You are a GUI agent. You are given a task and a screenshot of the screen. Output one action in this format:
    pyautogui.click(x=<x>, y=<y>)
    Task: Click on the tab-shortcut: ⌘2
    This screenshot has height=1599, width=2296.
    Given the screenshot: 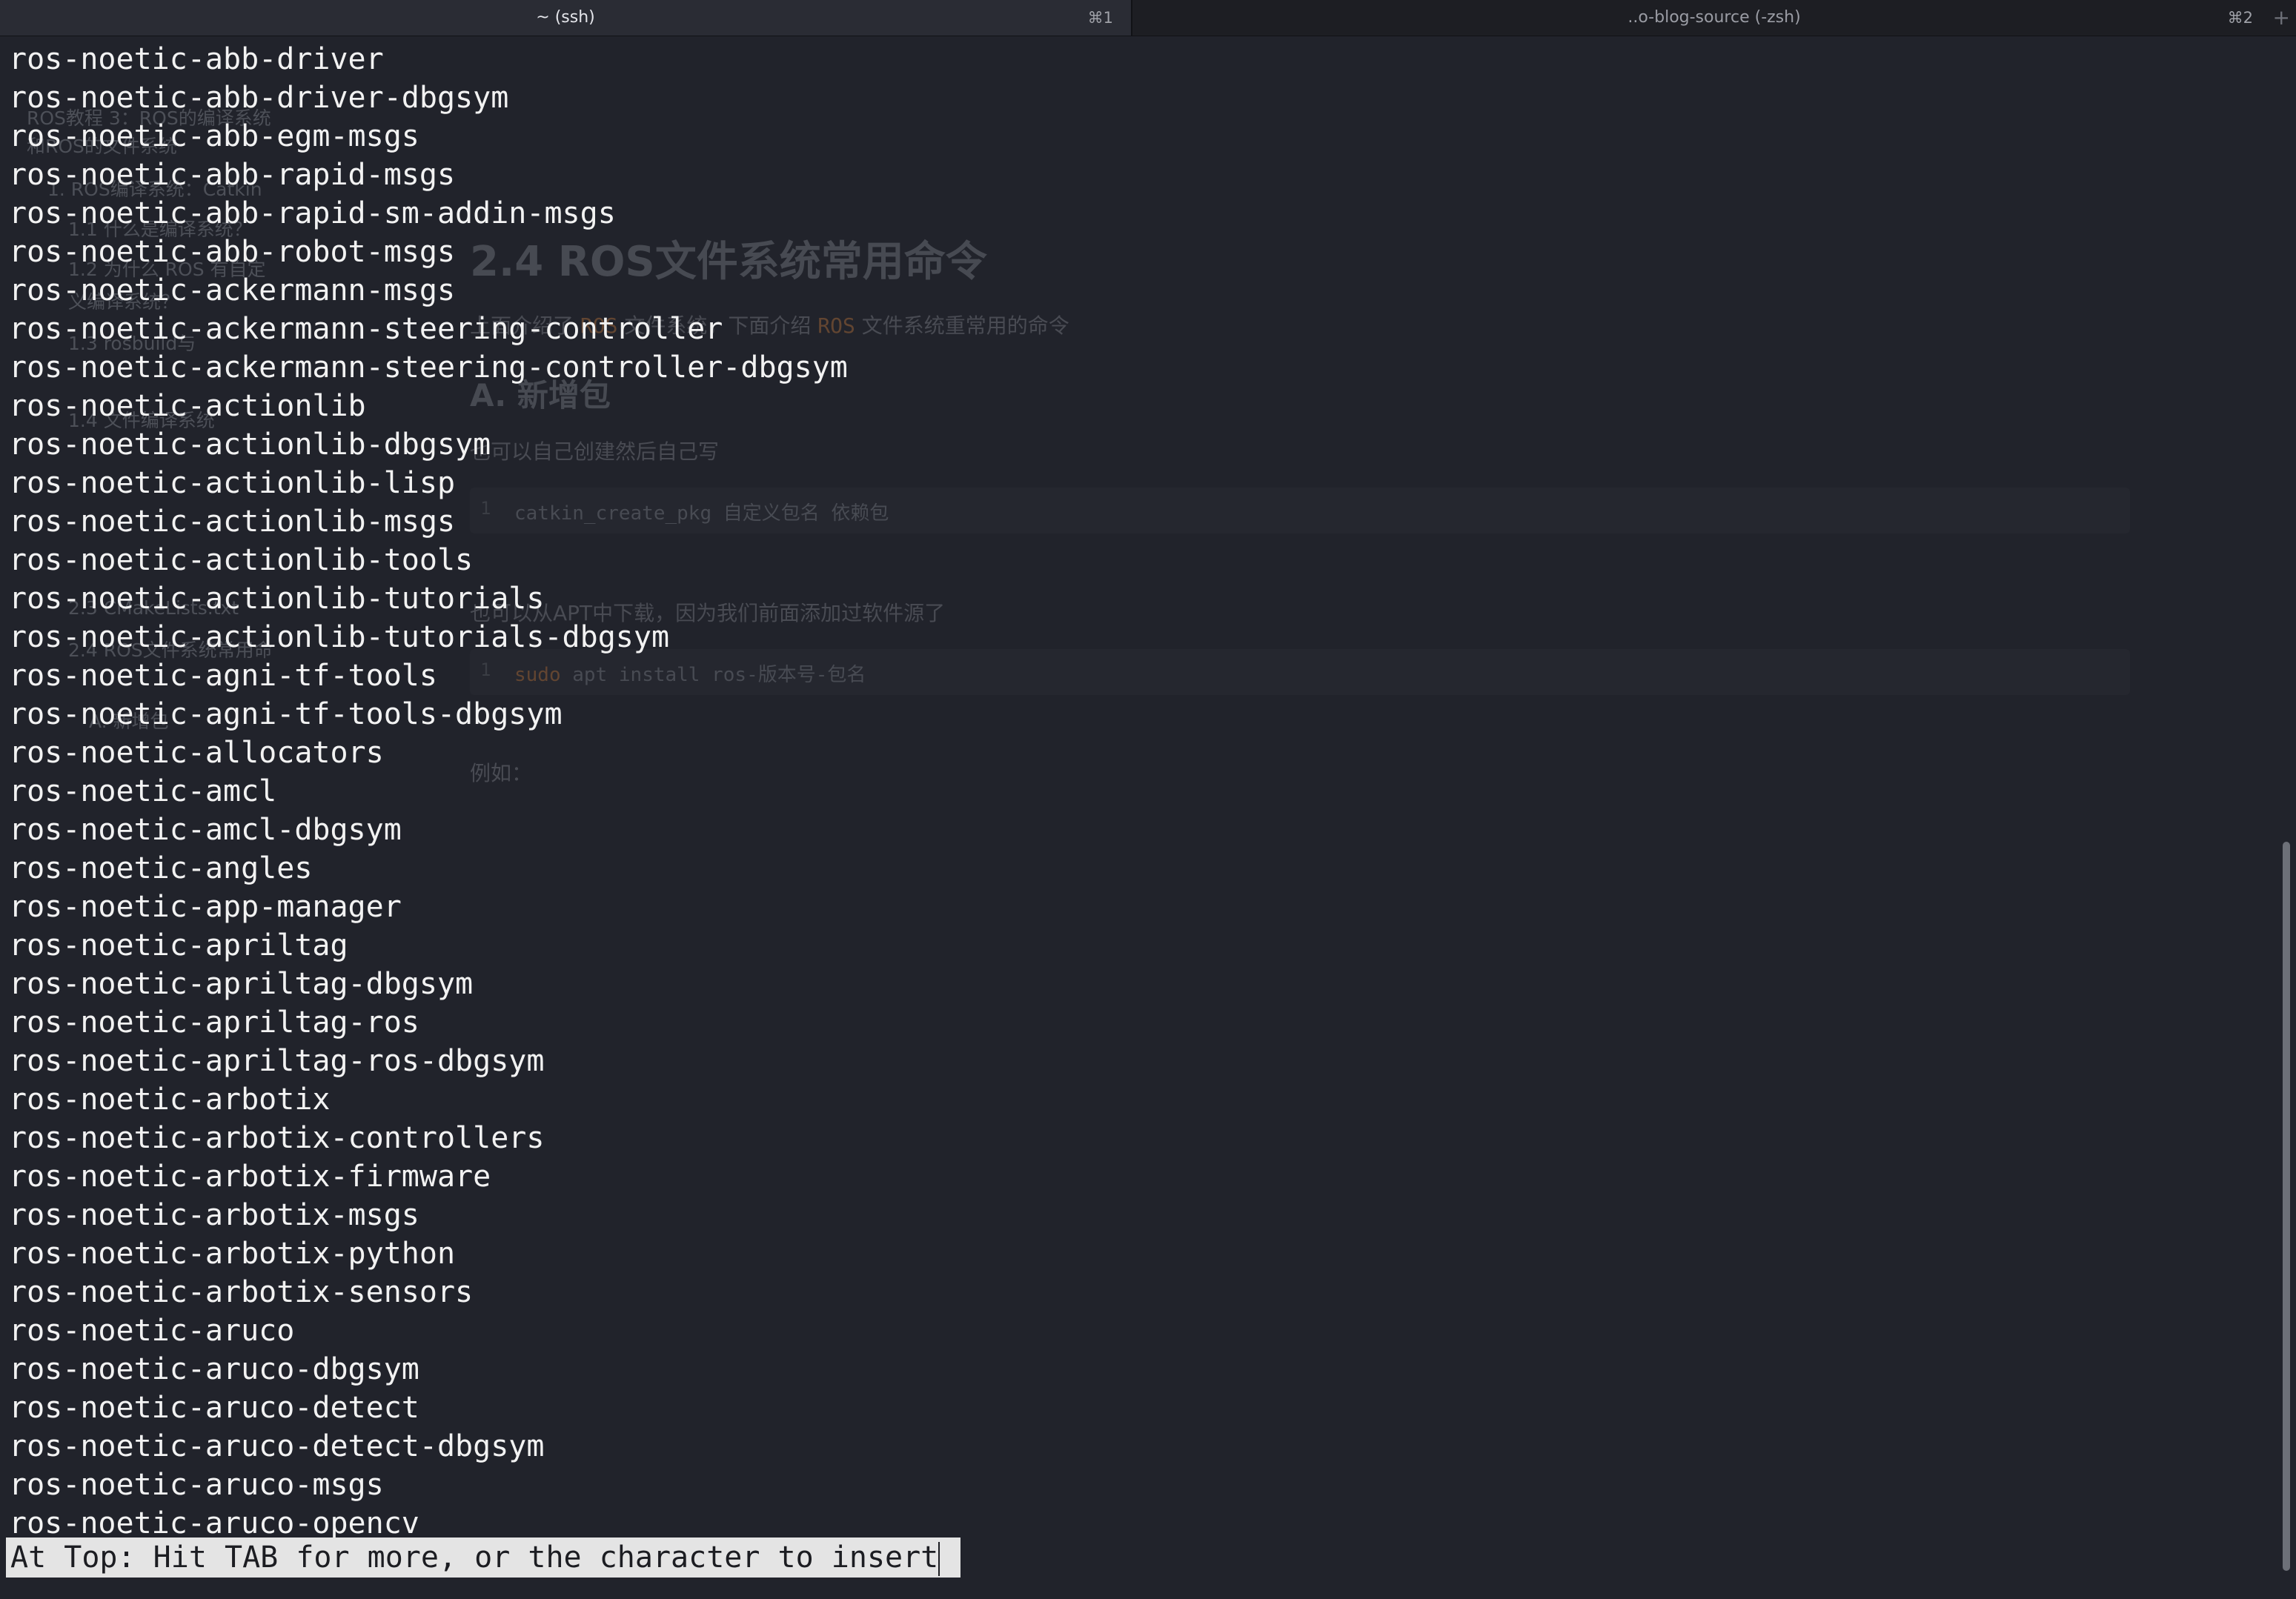 What is the action you would take?
    pyautogui.click(x=2240, y=18)
    